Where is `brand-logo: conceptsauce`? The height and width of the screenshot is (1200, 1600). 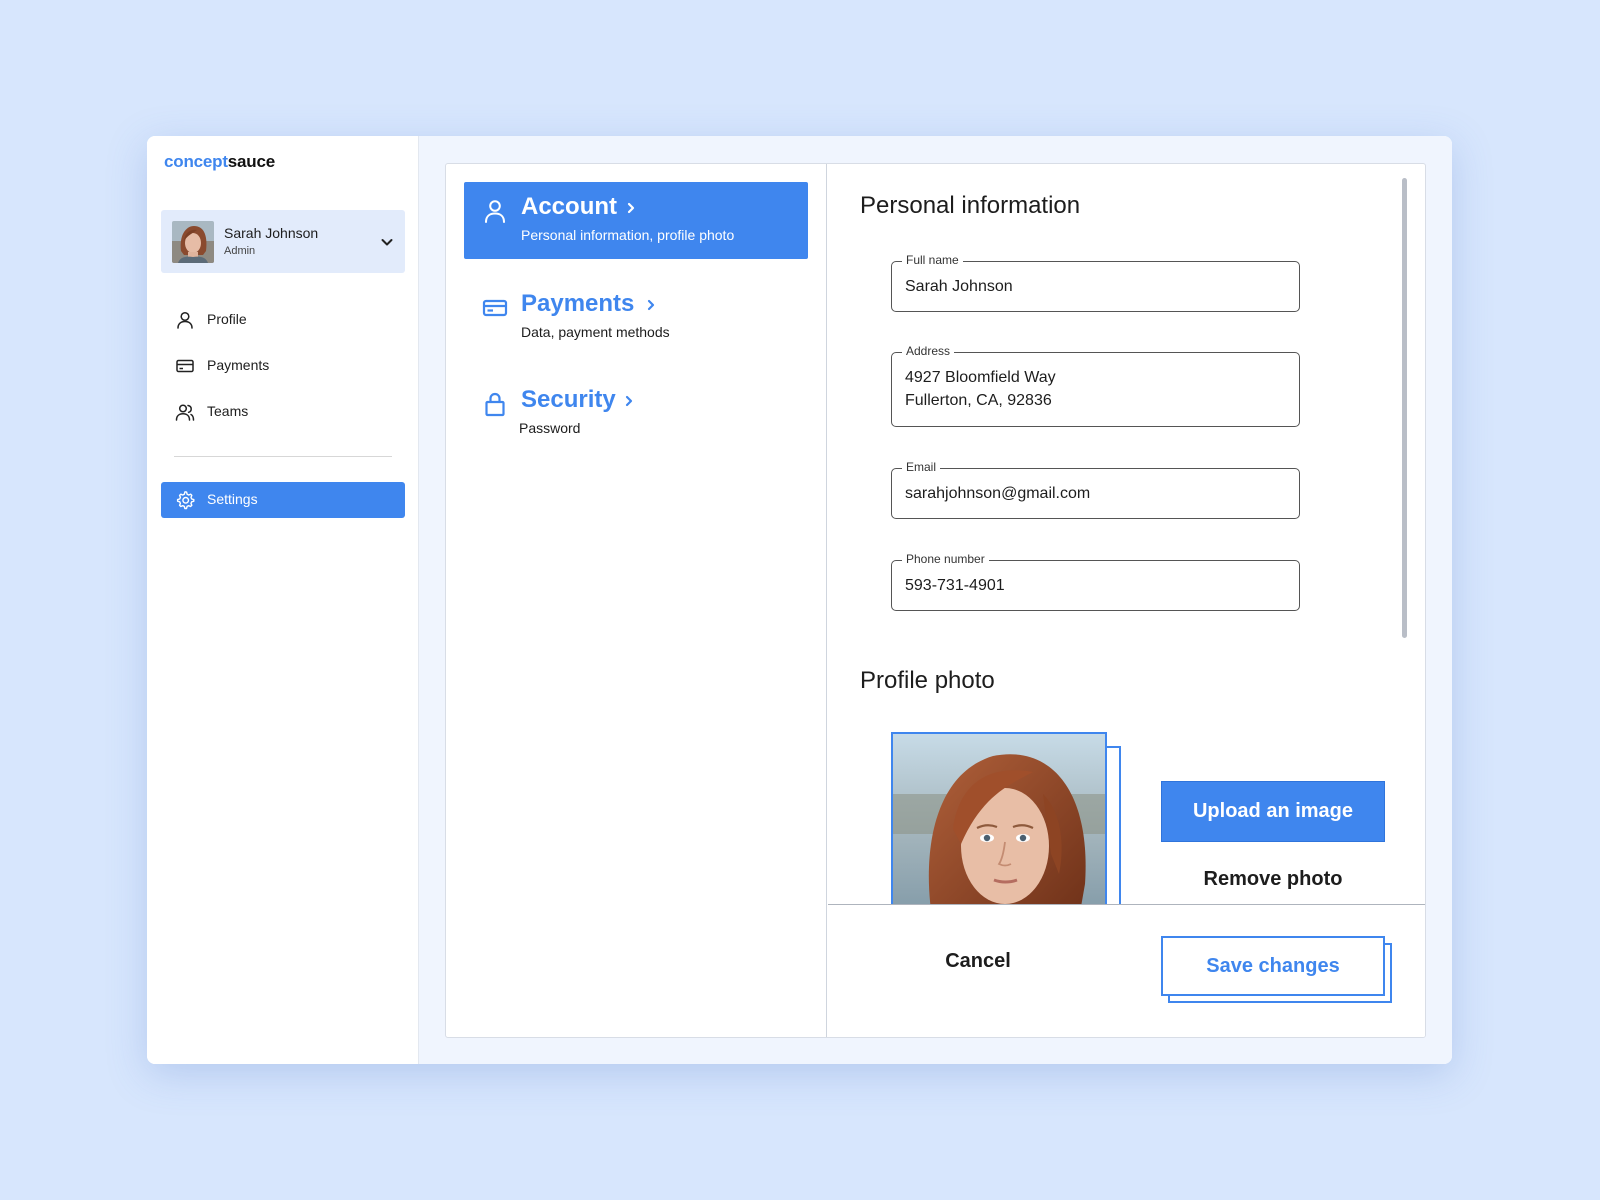 brand-logo: conceptsauce is located at coordinates (219, 162).